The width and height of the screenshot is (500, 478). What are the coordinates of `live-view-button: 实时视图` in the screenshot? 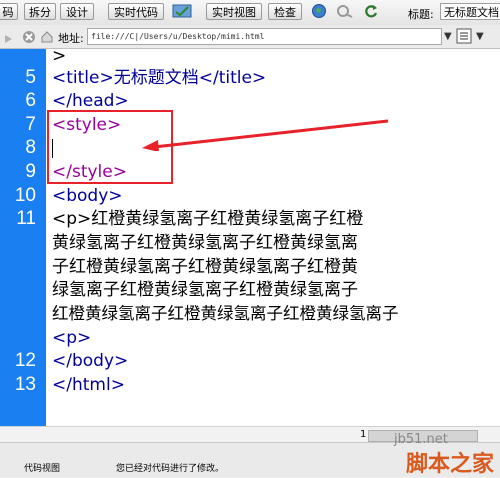 It's located at (234, 11).